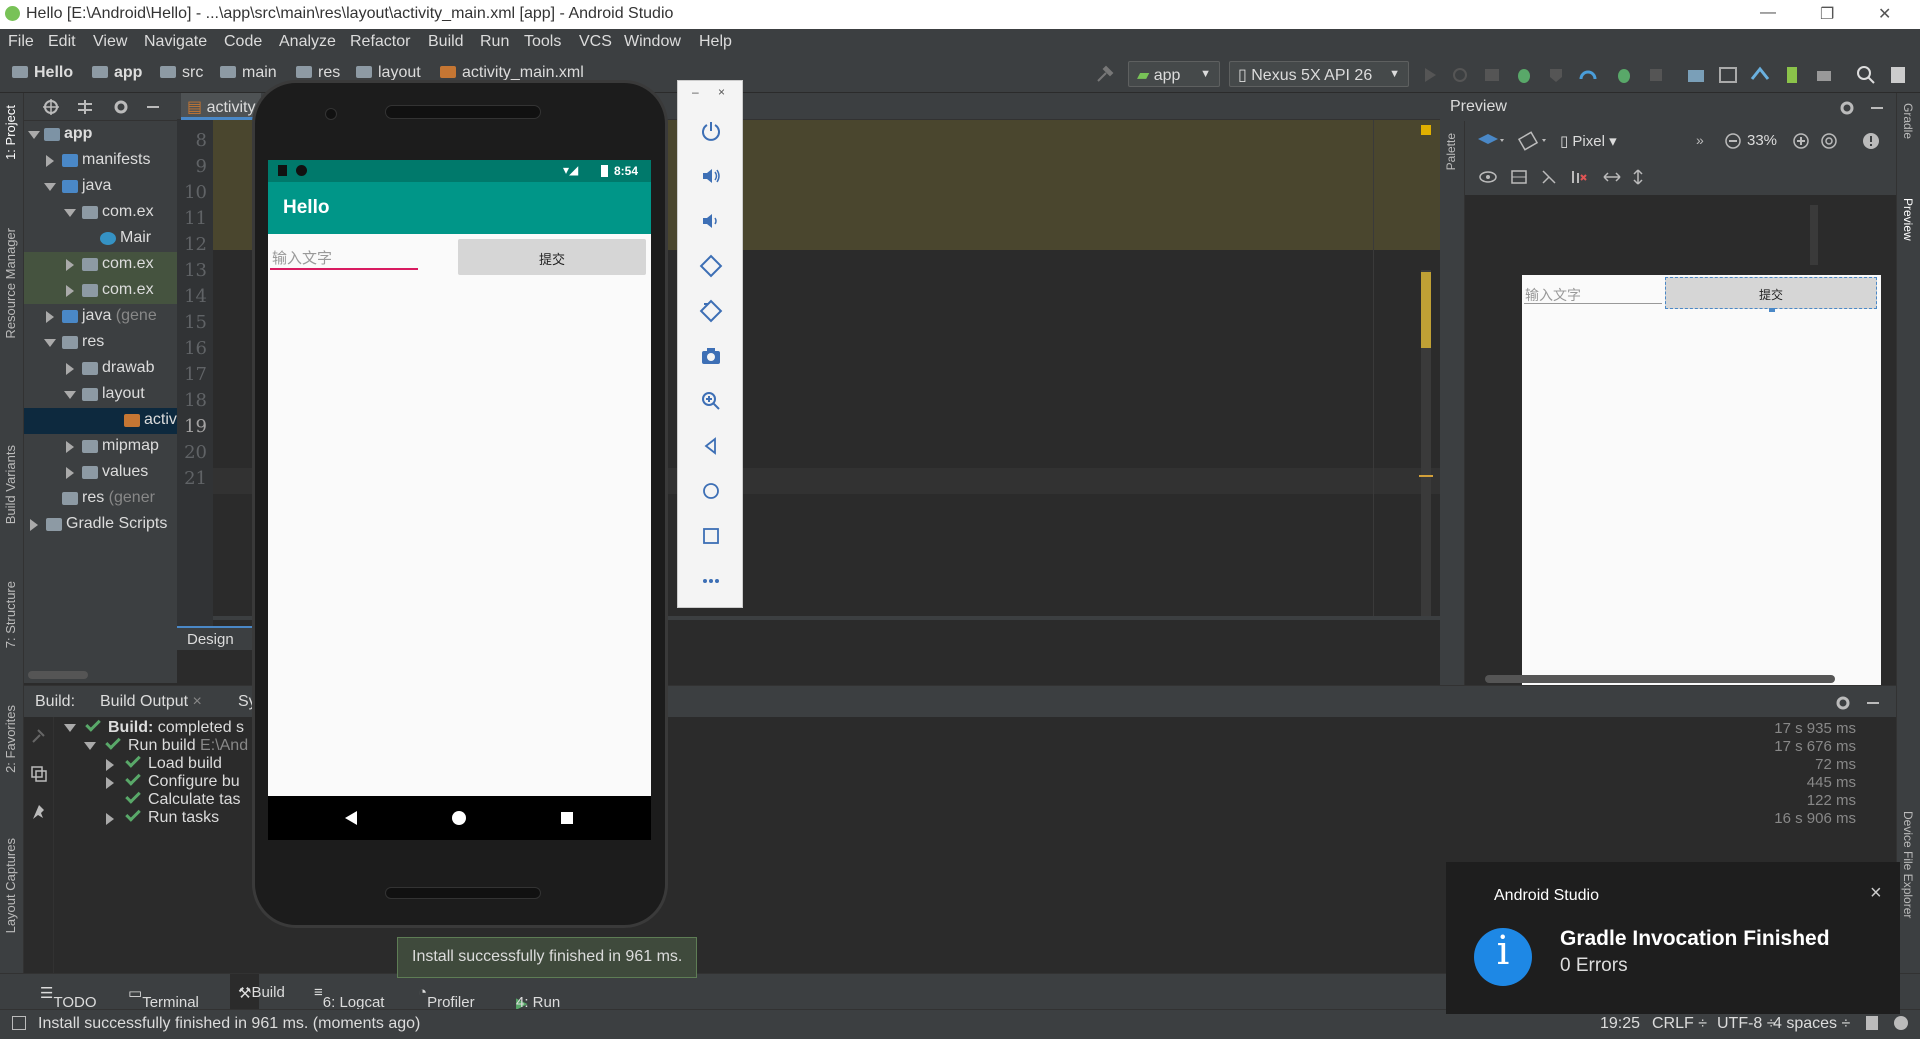 Image resolution: width=1920 pixels, height=1039 pixels. Describe the element at coordinates (345, 256) in the screenshot. I see `app-edittext: 输入文字` at that location.